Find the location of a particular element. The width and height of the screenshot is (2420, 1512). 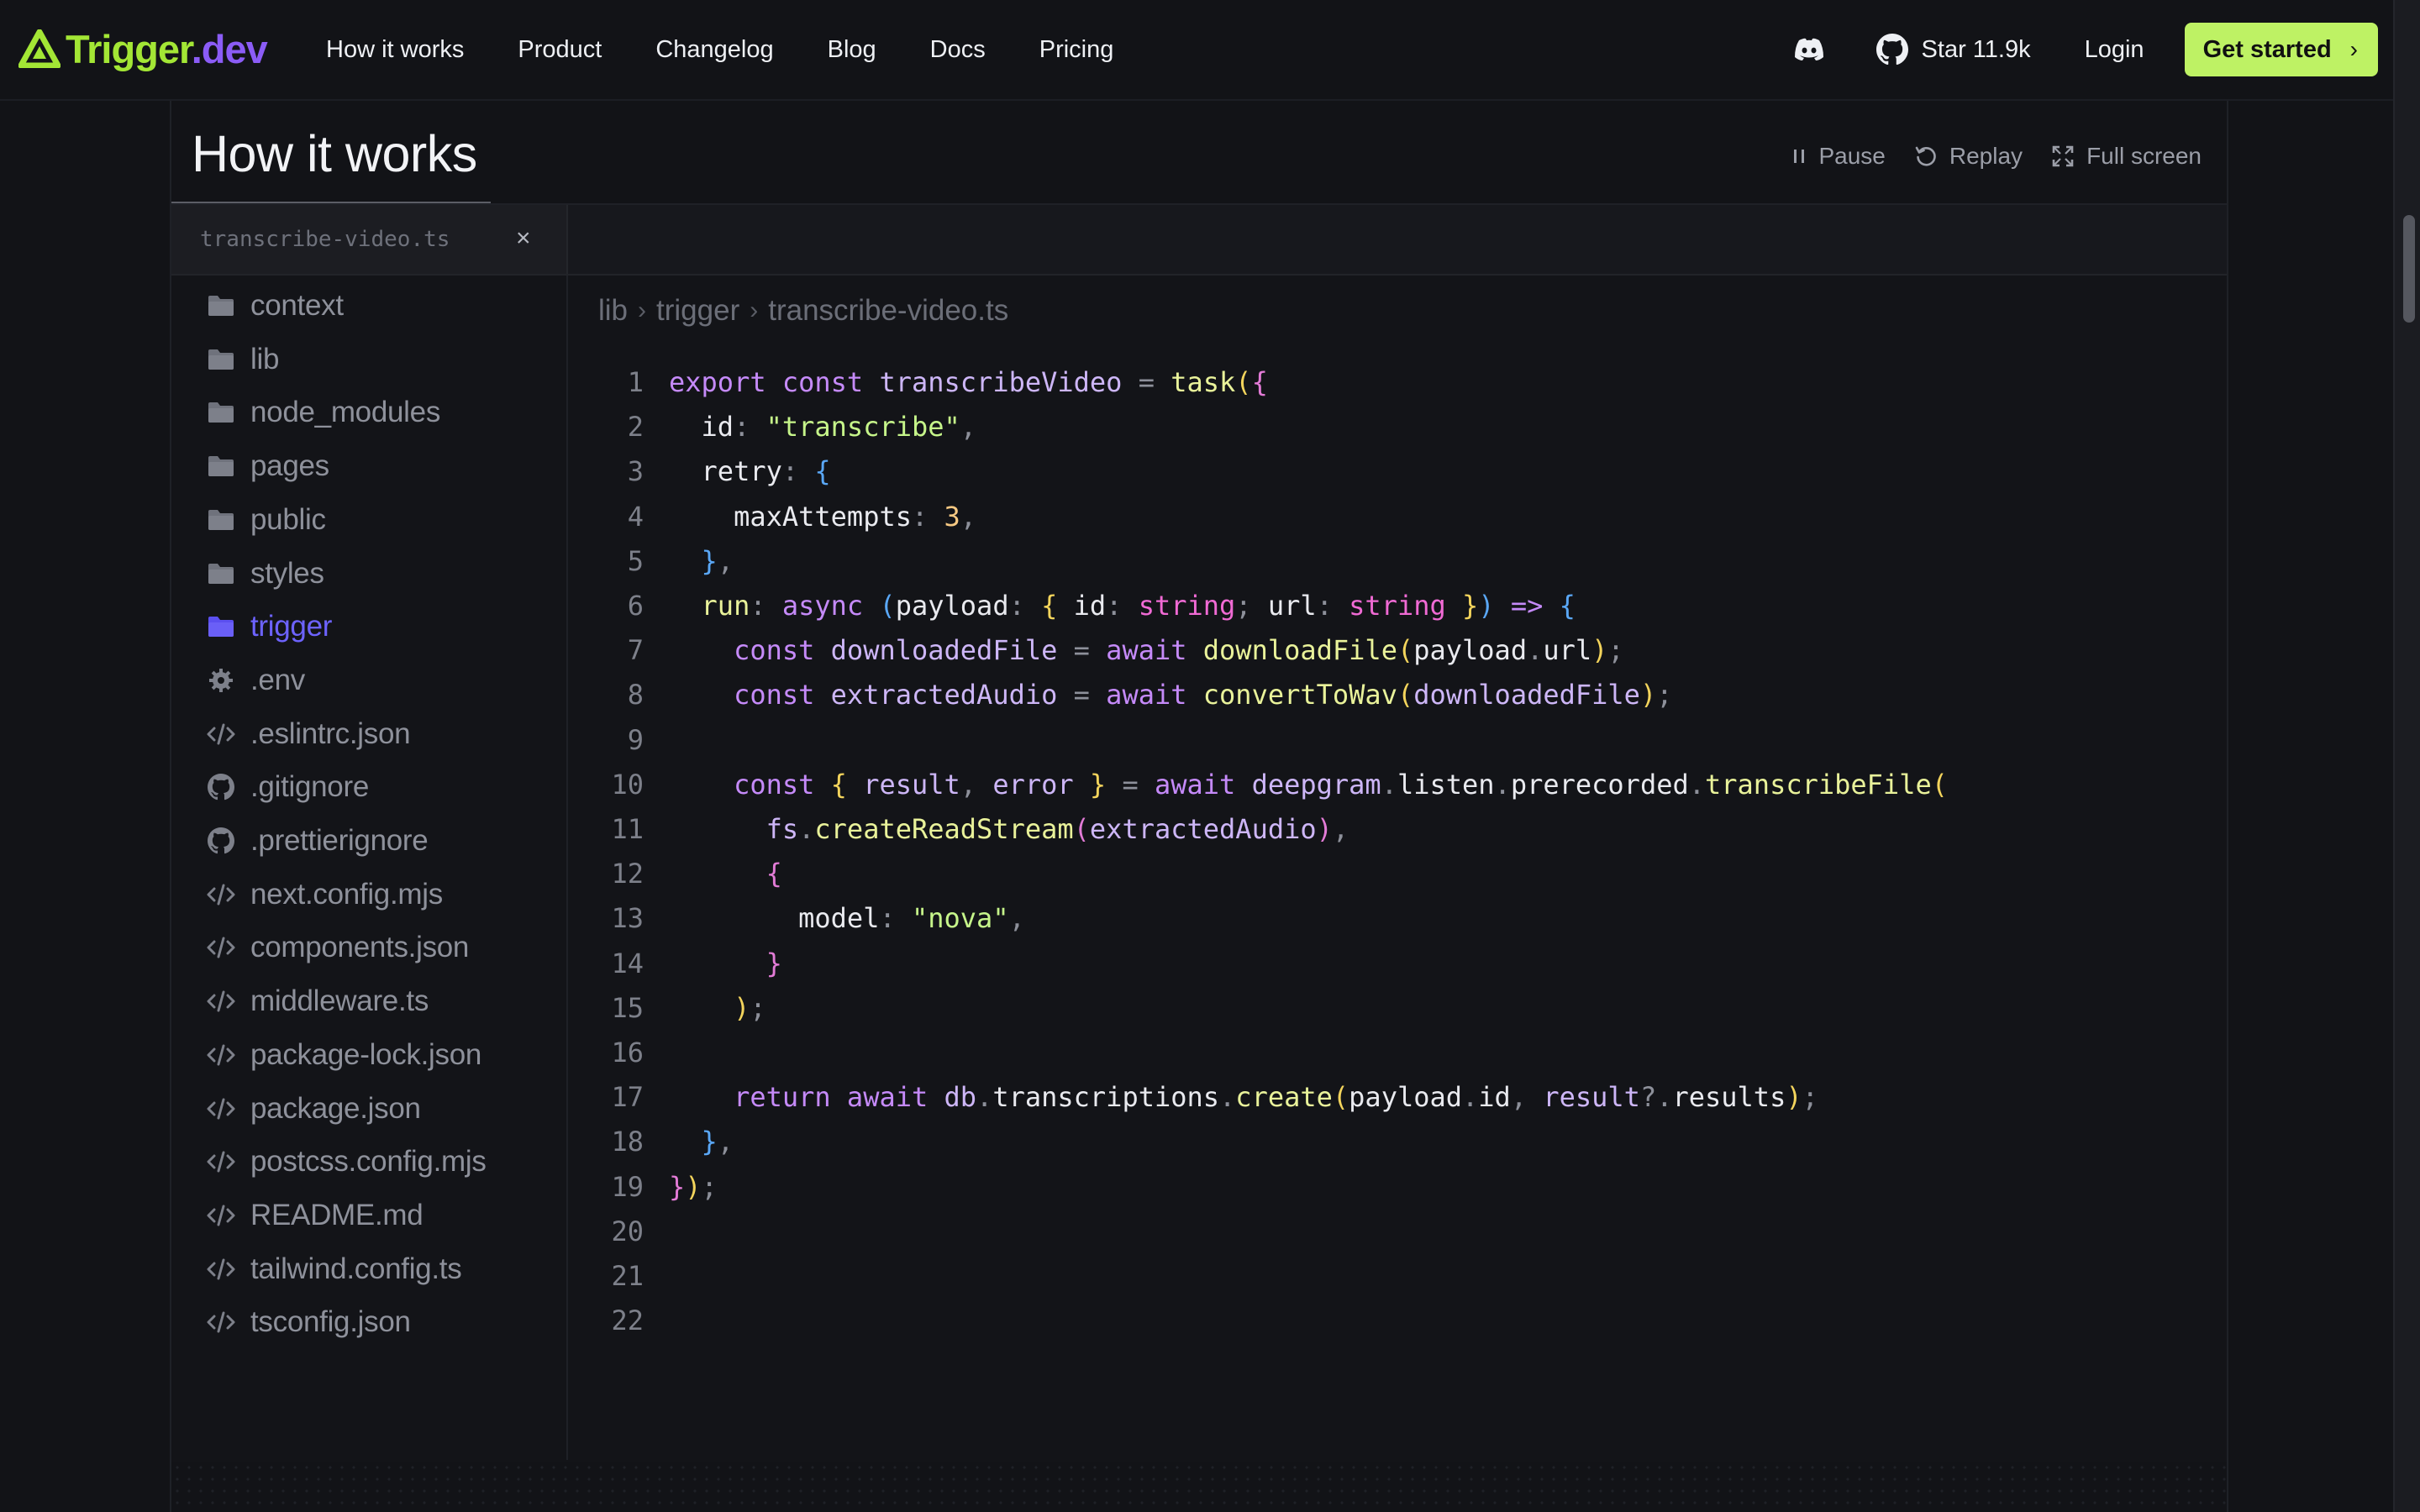

code-token: ) is located at coordinates (693, 1186).